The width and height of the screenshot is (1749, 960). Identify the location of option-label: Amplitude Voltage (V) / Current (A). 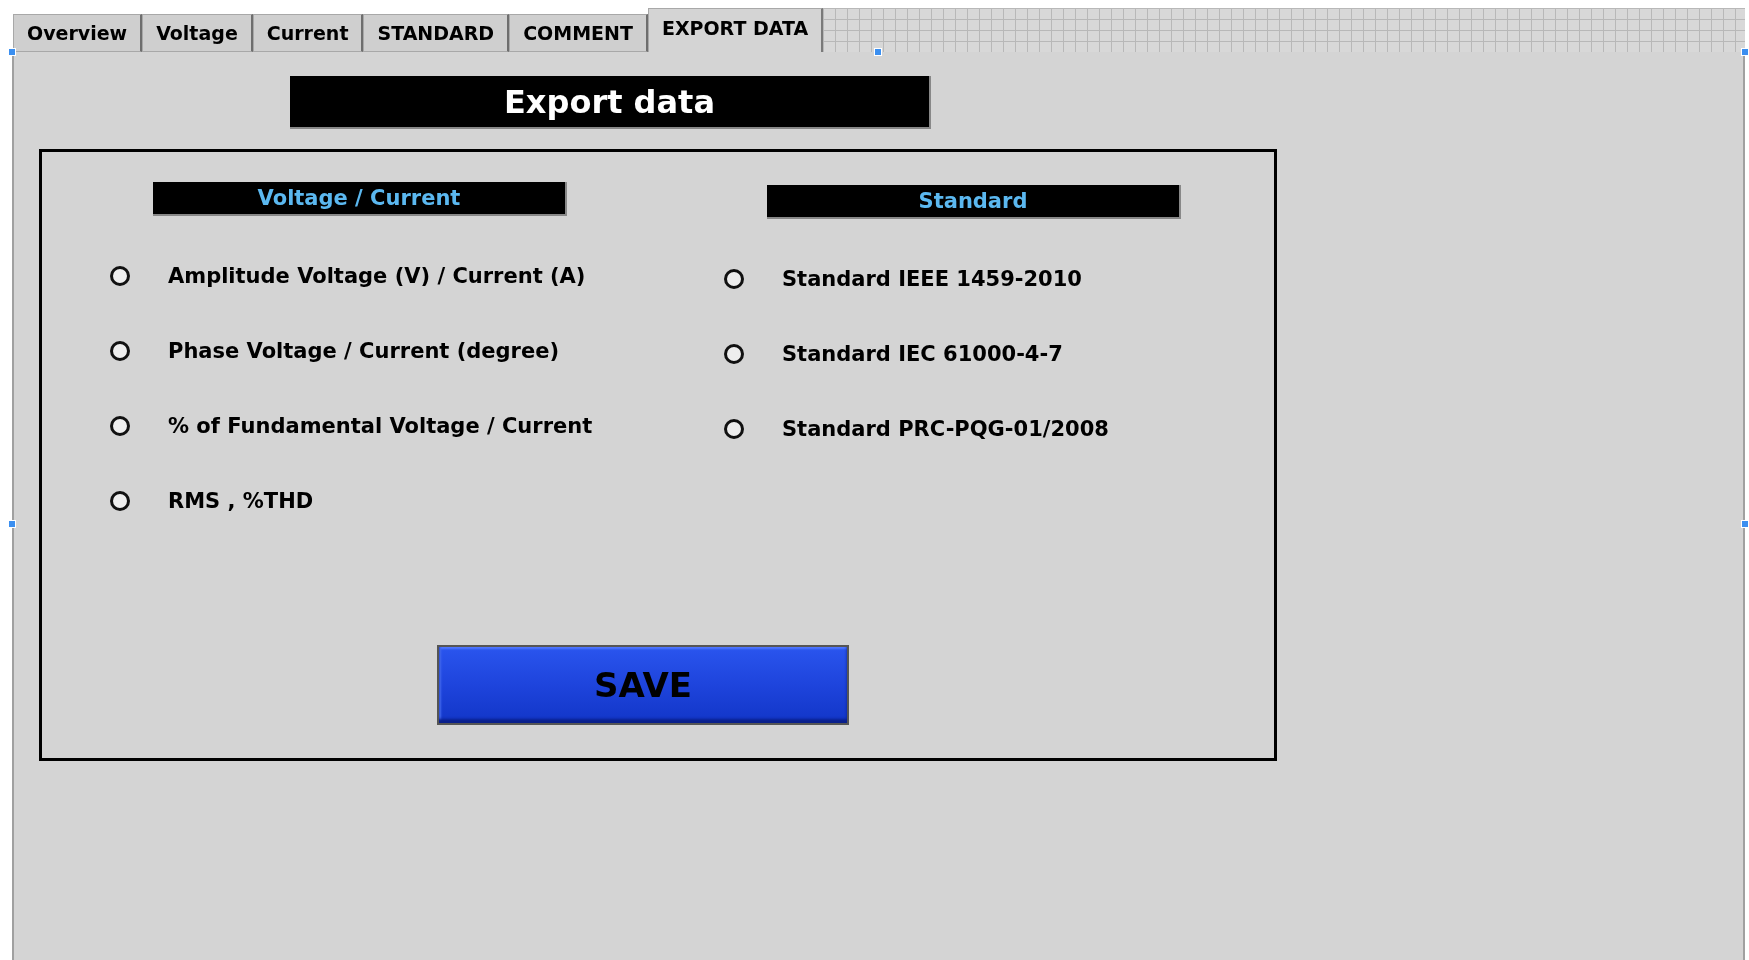
(377, 276).